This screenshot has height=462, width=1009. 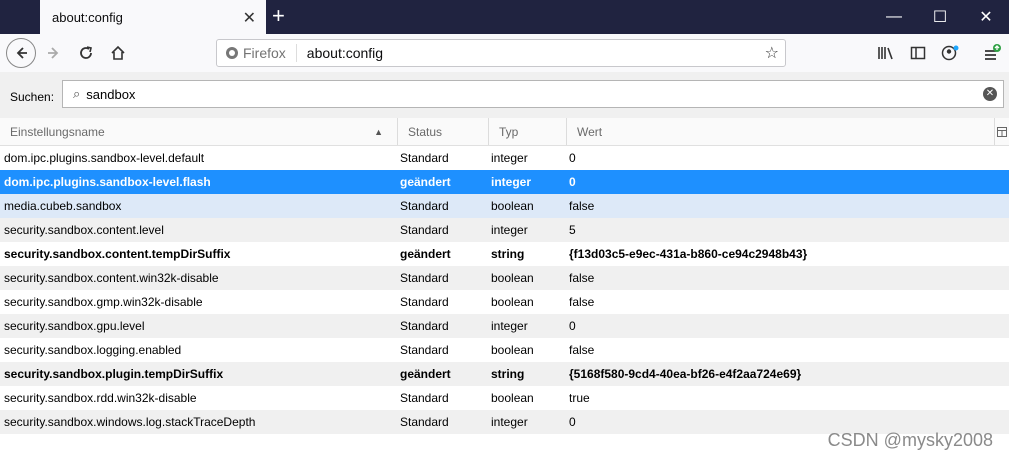 I want to click on table-header: Einstellungsname ▲ Status Typ Wert, so click(x=504, y=132).